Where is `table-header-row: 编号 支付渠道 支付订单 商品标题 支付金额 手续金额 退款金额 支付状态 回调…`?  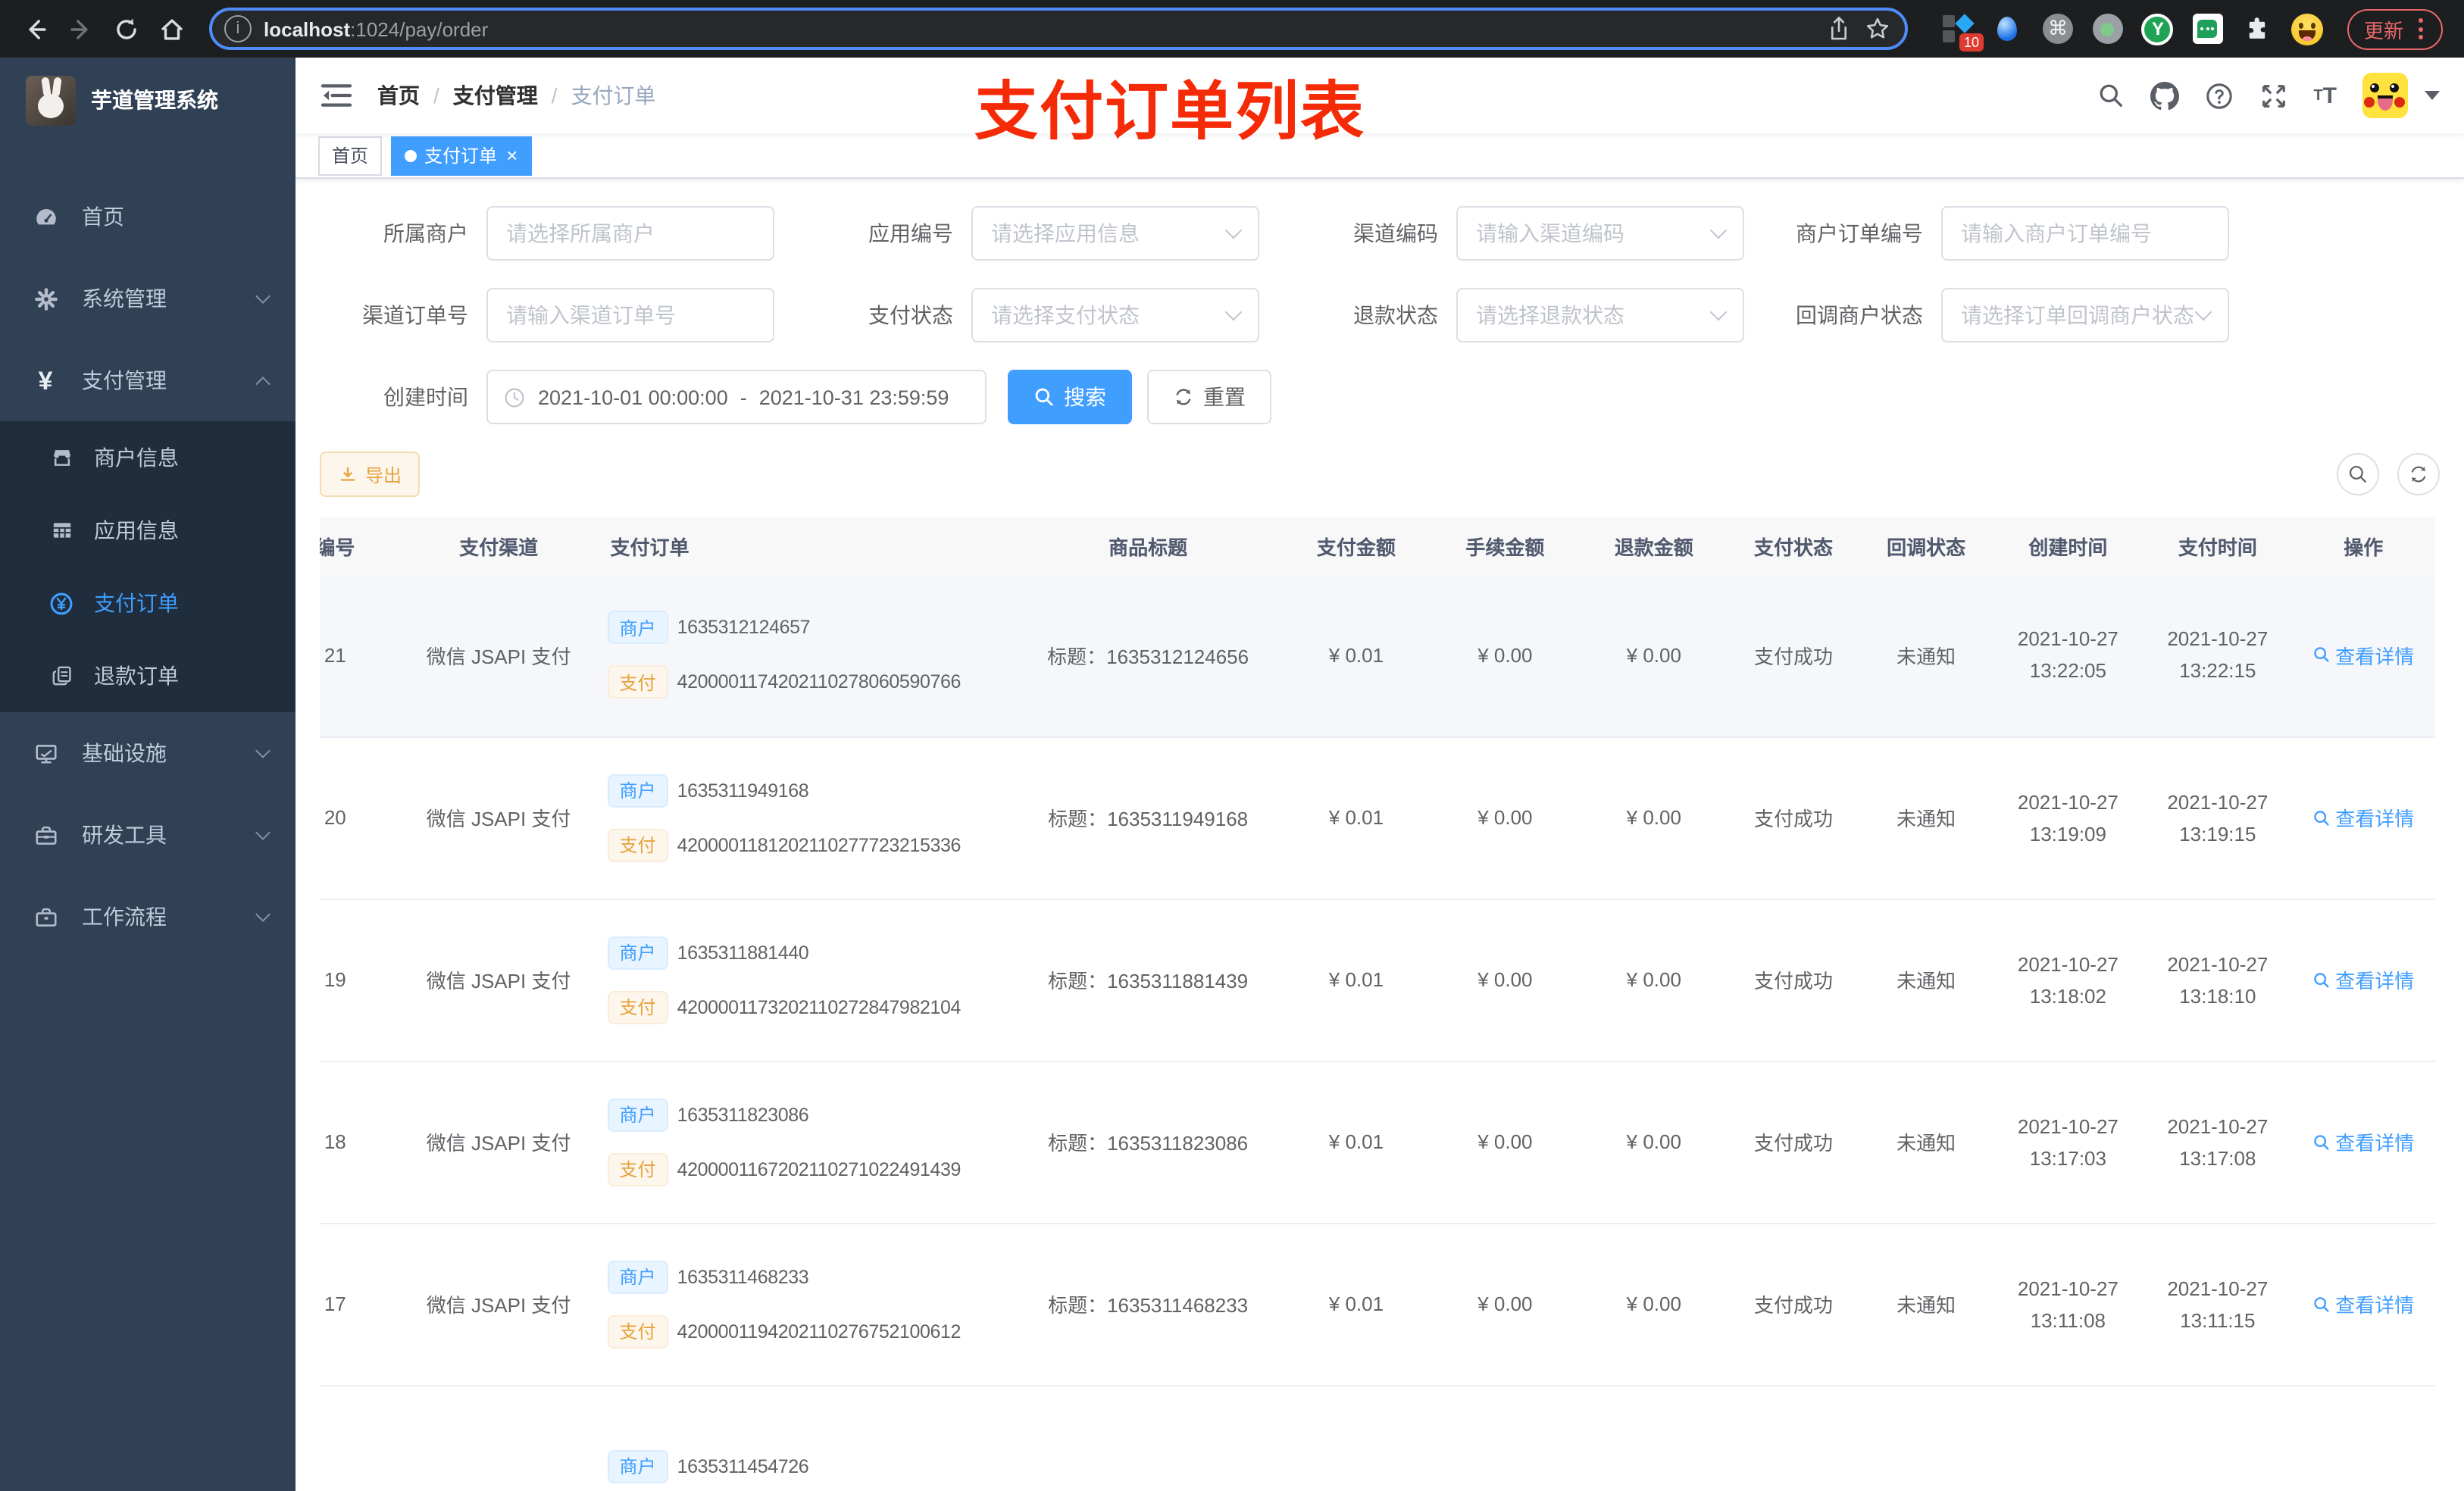
table-header-row: 编号 支付渠道 支付订单 商品标题 支付金额 手续金额 退款金额 支付状态 回调… is located at coordinates (1377, 545).